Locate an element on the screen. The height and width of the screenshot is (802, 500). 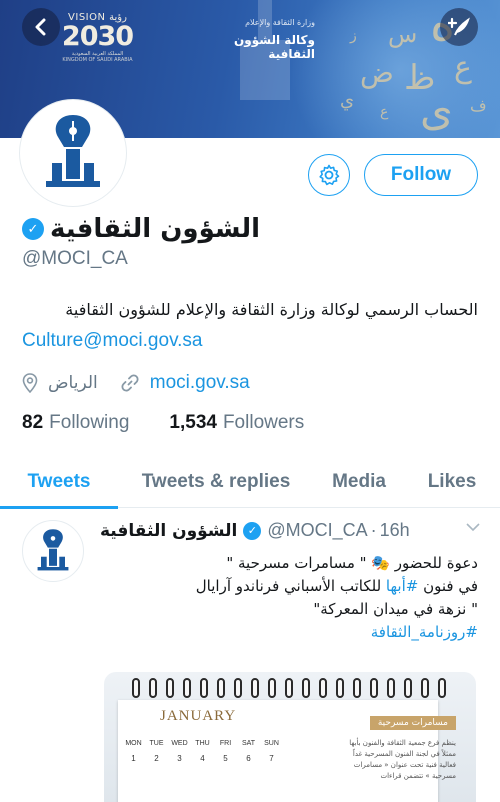
tweet-avatar is located at coordinates (53, 551).